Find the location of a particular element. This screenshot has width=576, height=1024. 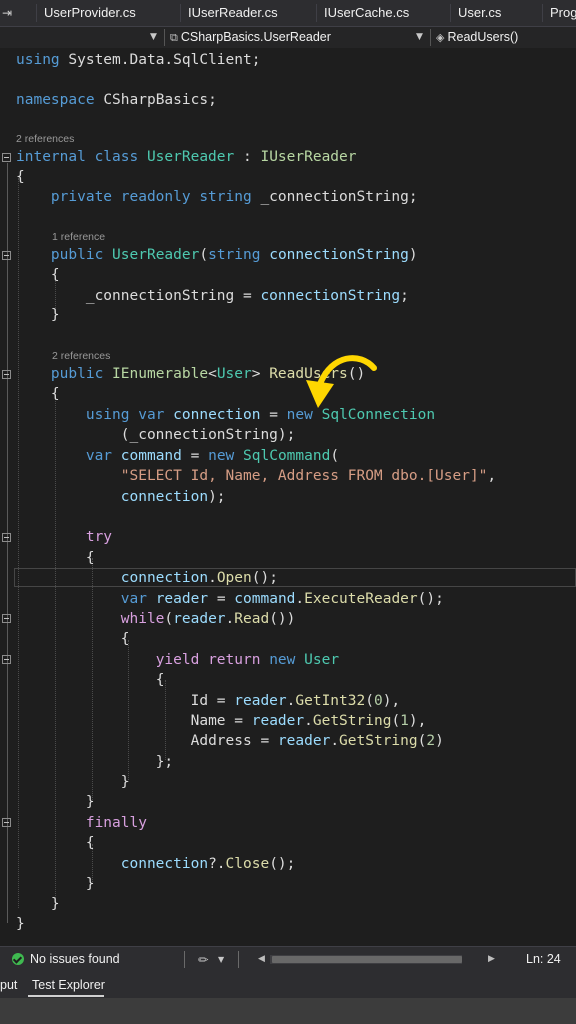

pin-tab-icon: ⇥ is located at coordinates (7, 13).